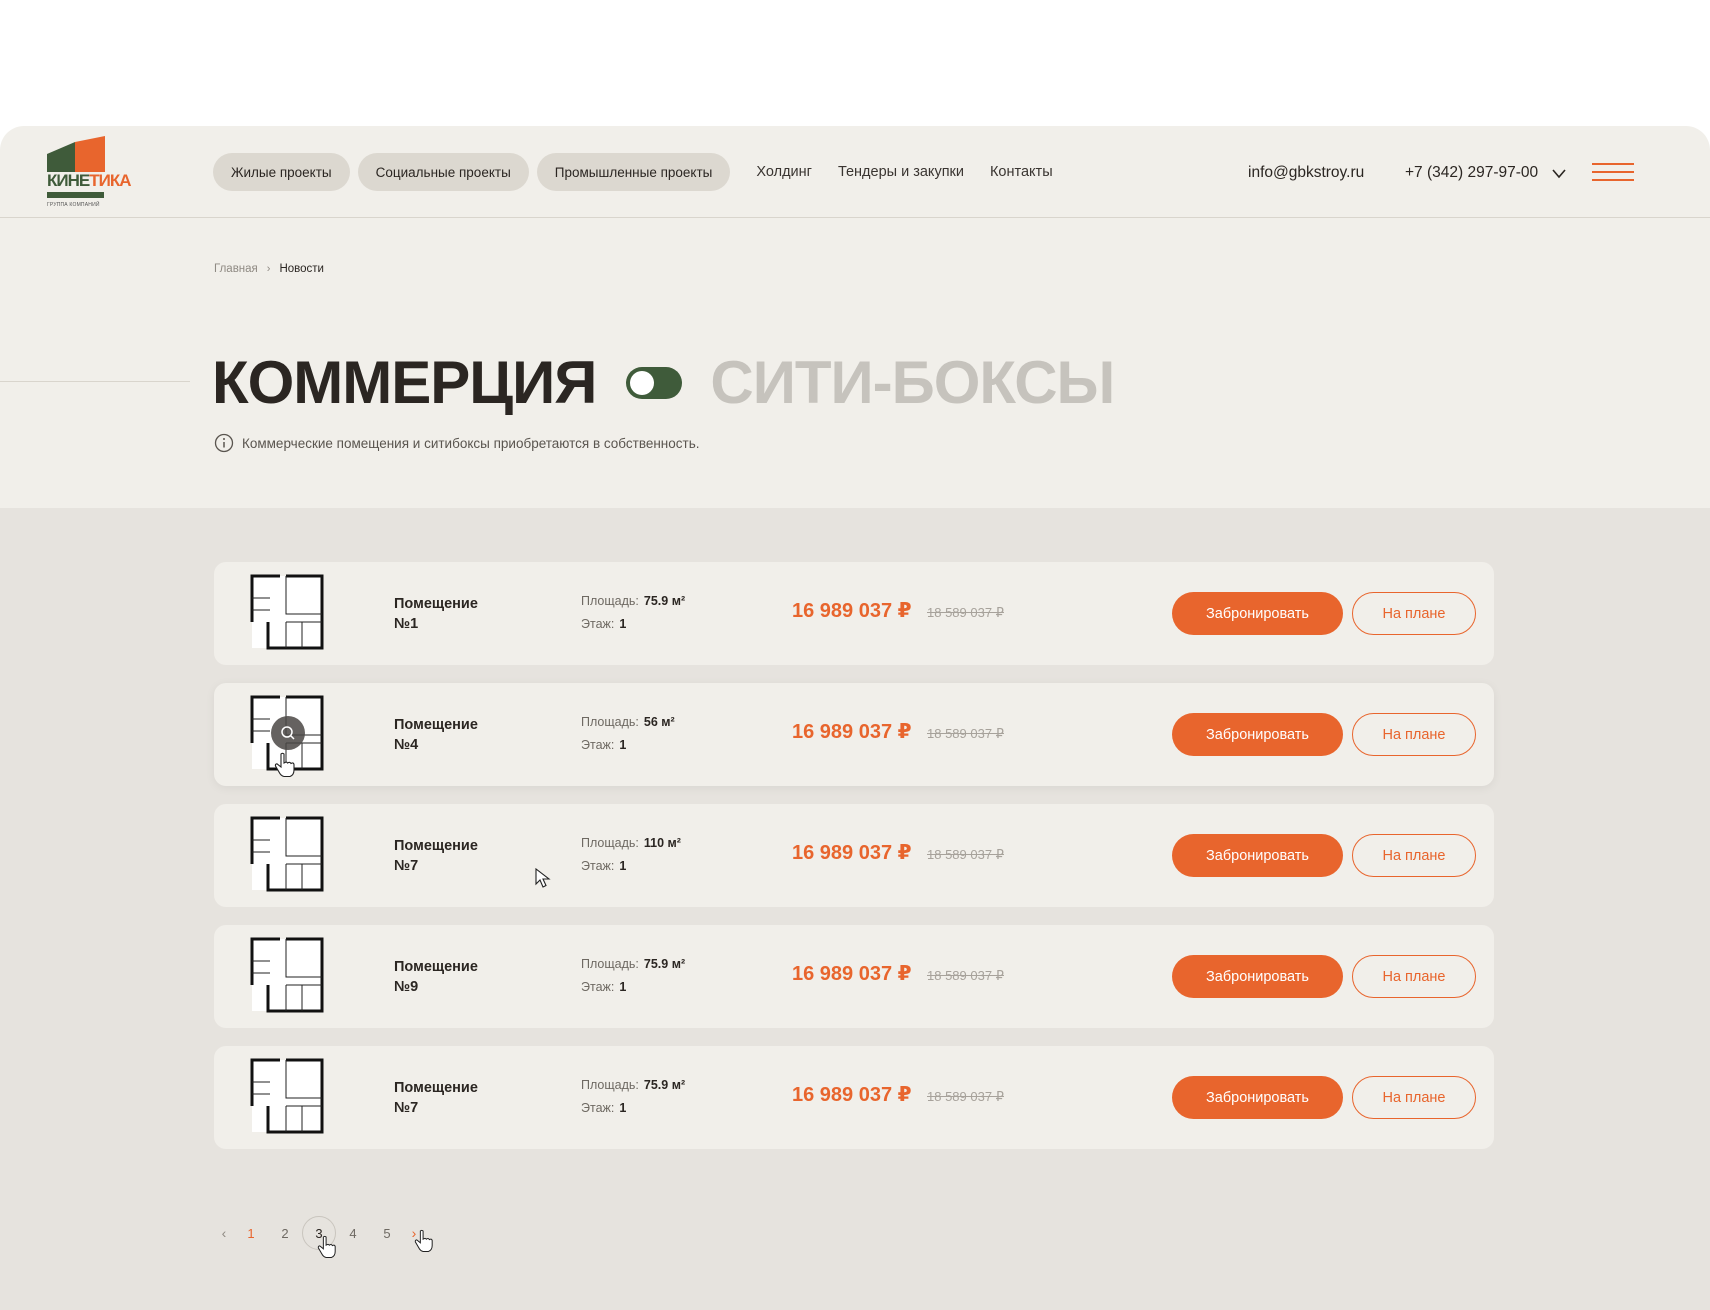 Image resolution: width=1710 pixels, height=1310 pixels. I want to click on chevron-down-icon, so click(1559, 173).